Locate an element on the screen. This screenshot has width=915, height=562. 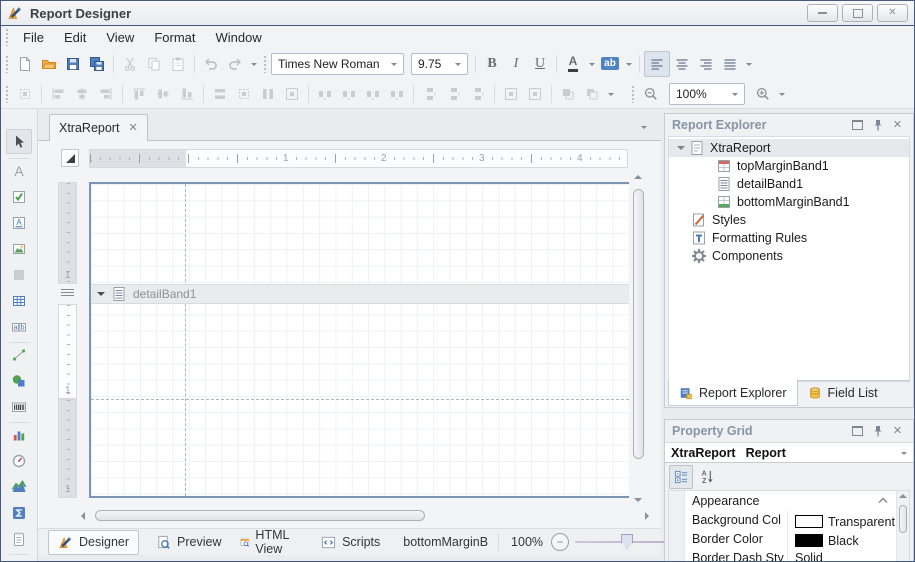
increase-horizontal-spacing-icon is located at coordinates (349, 94).